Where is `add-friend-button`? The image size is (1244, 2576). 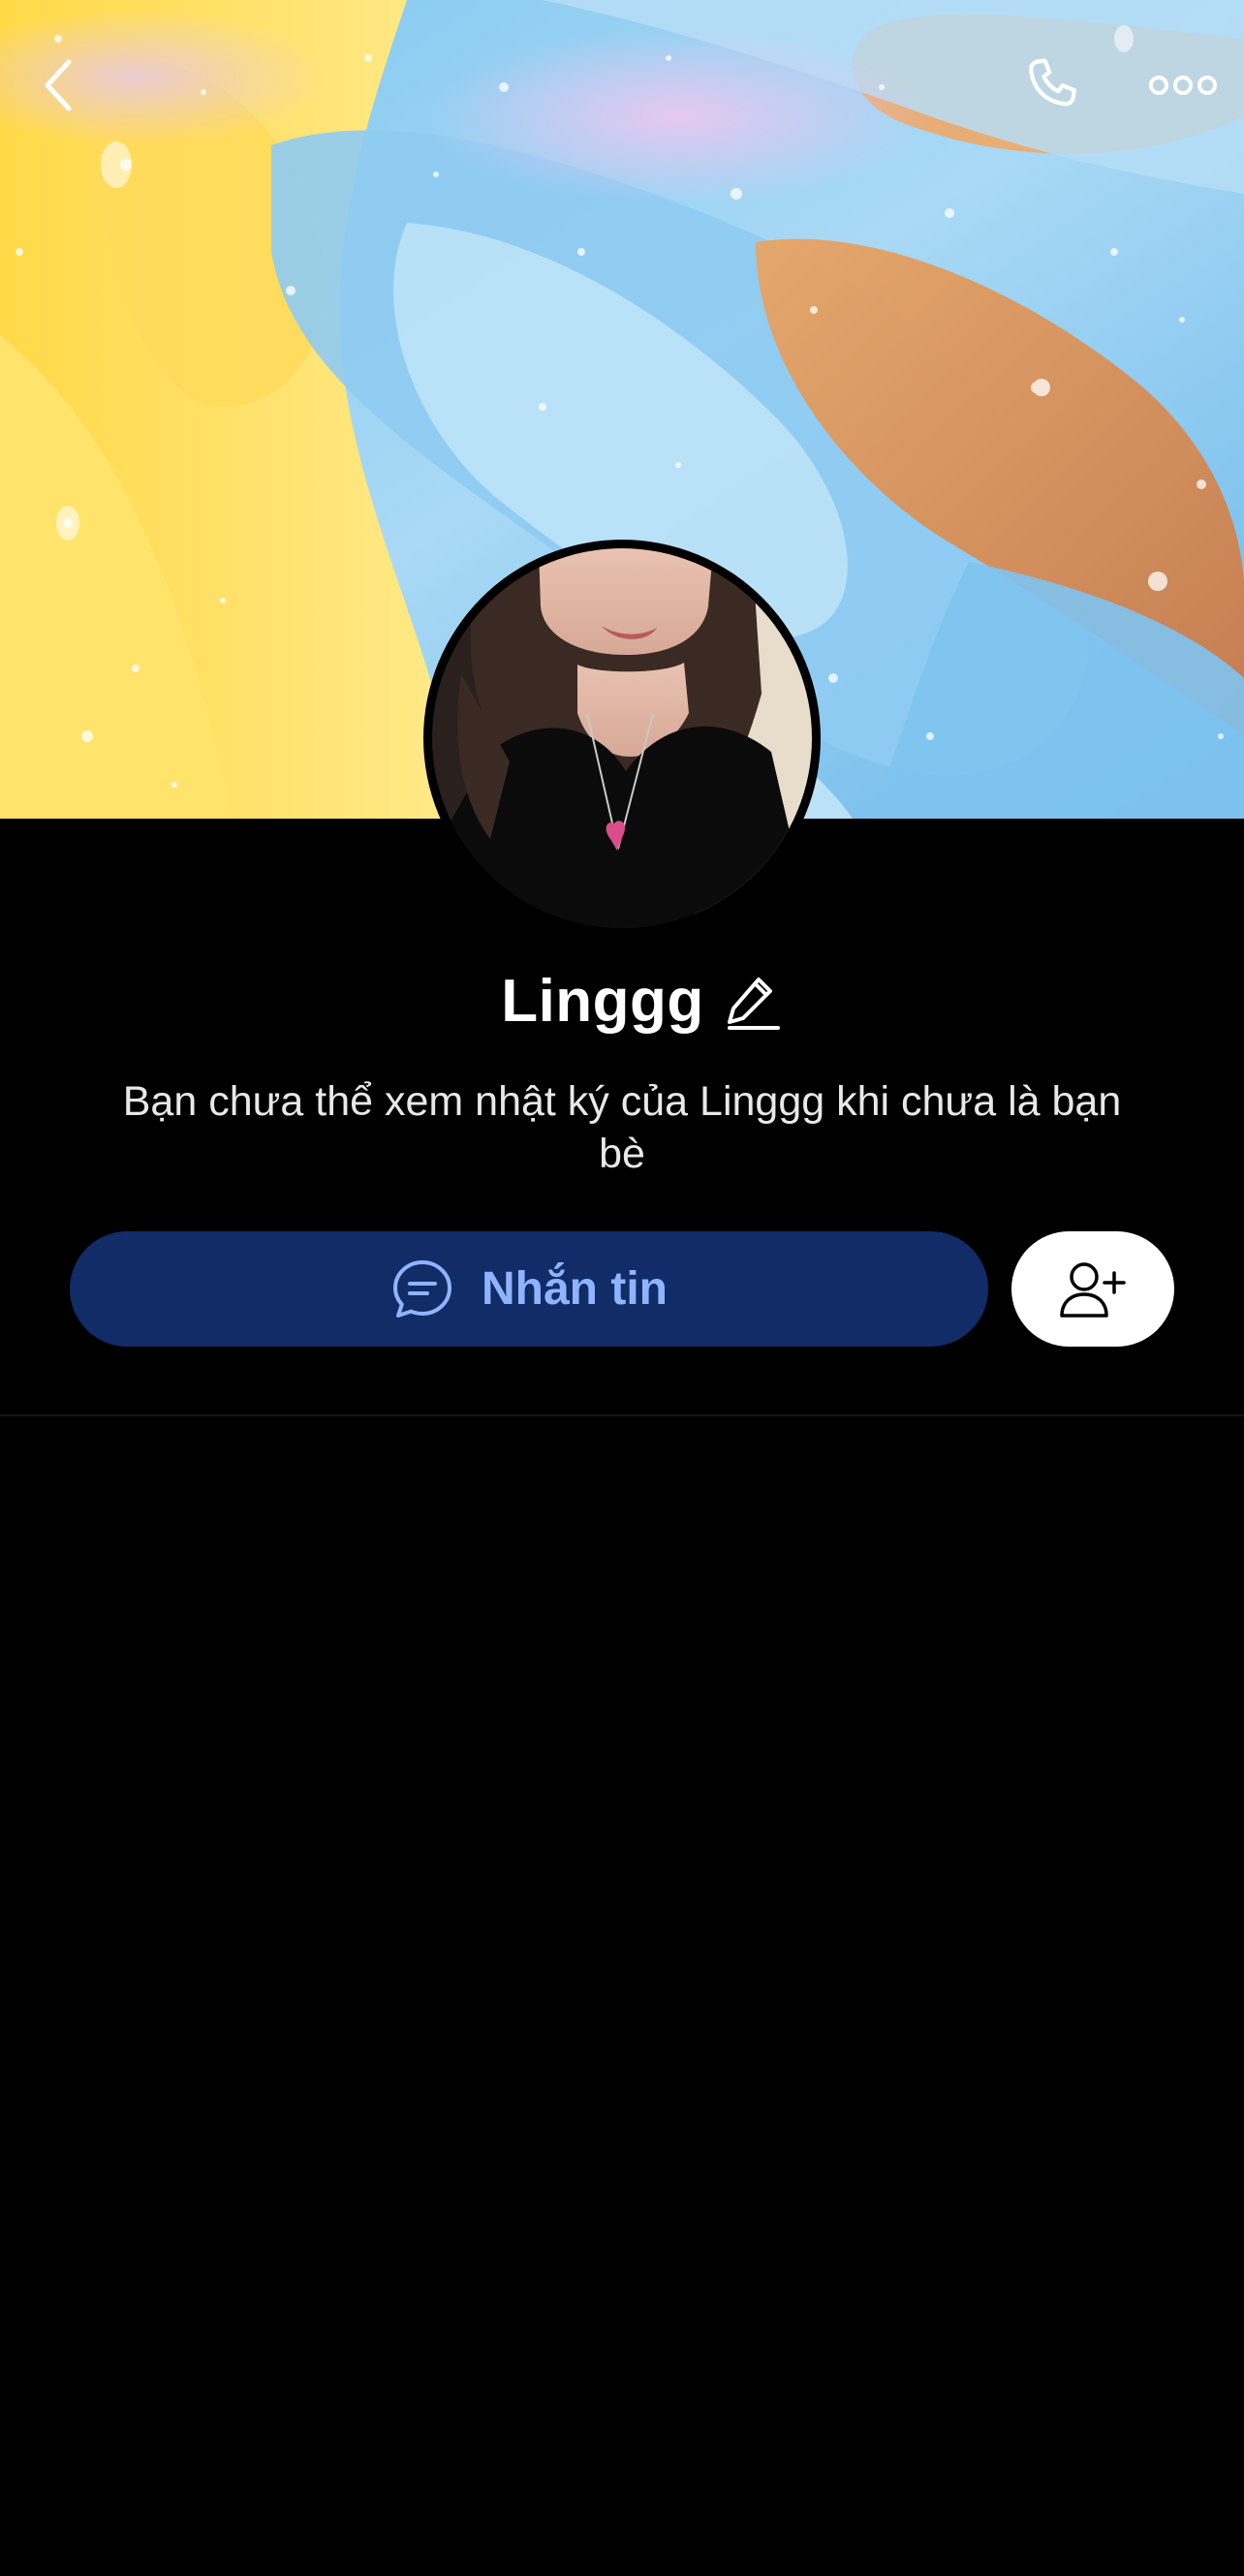
add-friend-button is located at coordinates (1092, 1289).